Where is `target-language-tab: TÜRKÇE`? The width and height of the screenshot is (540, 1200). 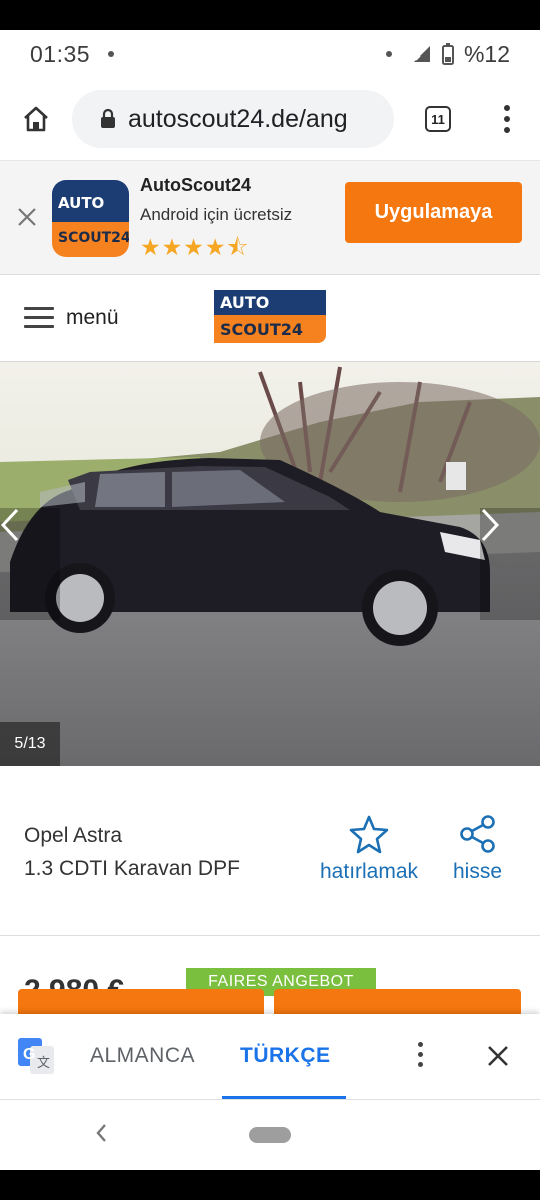
target-language-tab: TÜRKÇE is located at coordinates (285, 1056).